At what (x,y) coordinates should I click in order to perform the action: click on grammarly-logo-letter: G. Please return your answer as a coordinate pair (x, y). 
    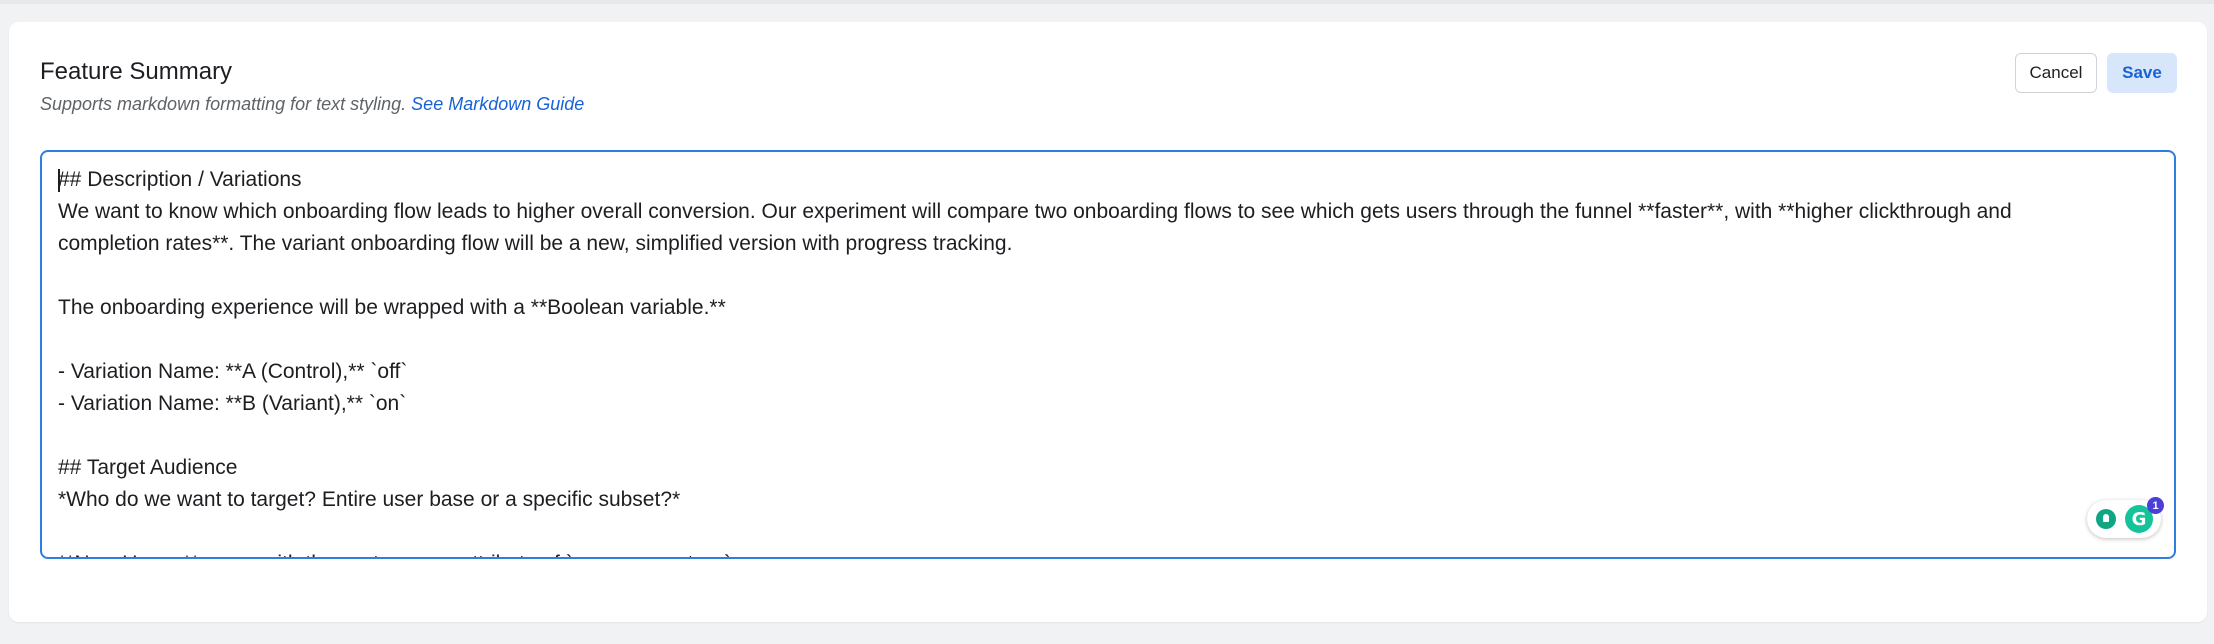
    Looking at the image, I should click on (2139, 519).